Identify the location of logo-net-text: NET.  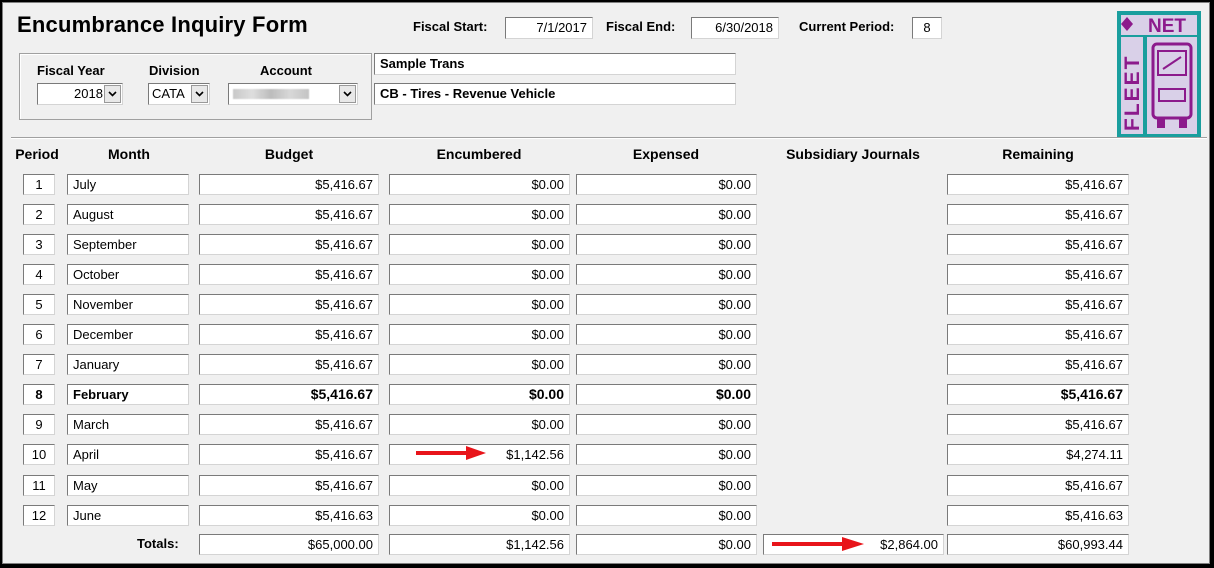
(1167, 26).